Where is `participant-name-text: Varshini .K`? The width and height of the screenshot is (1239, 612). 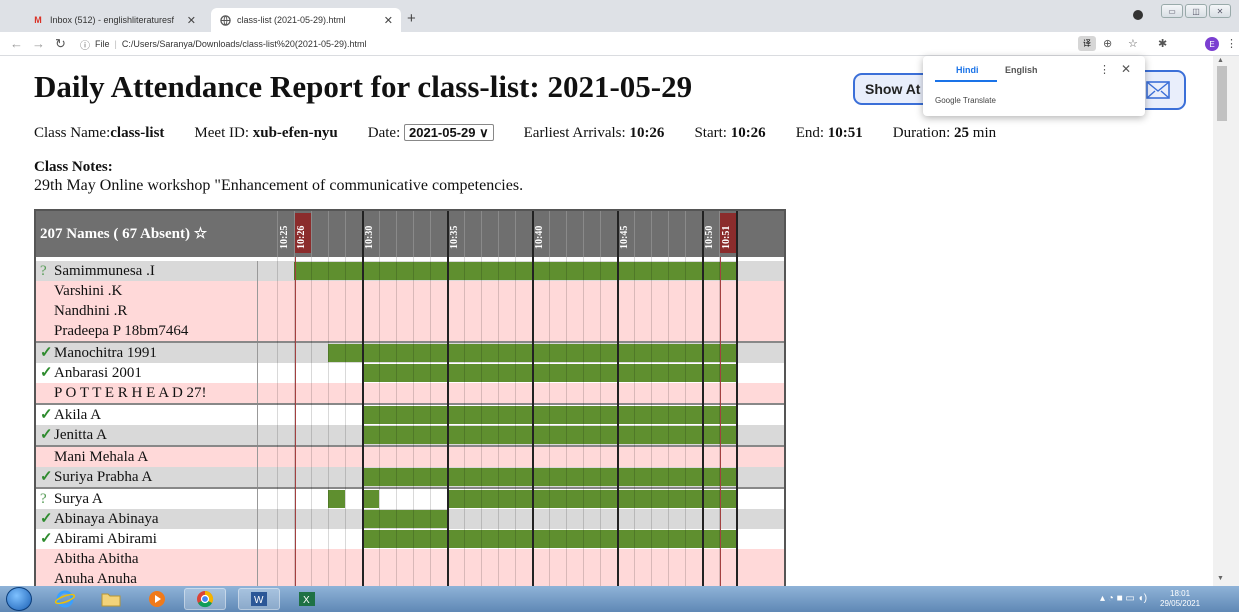 participant-name-text: Varshini .K is located at coordinates (88, 291).